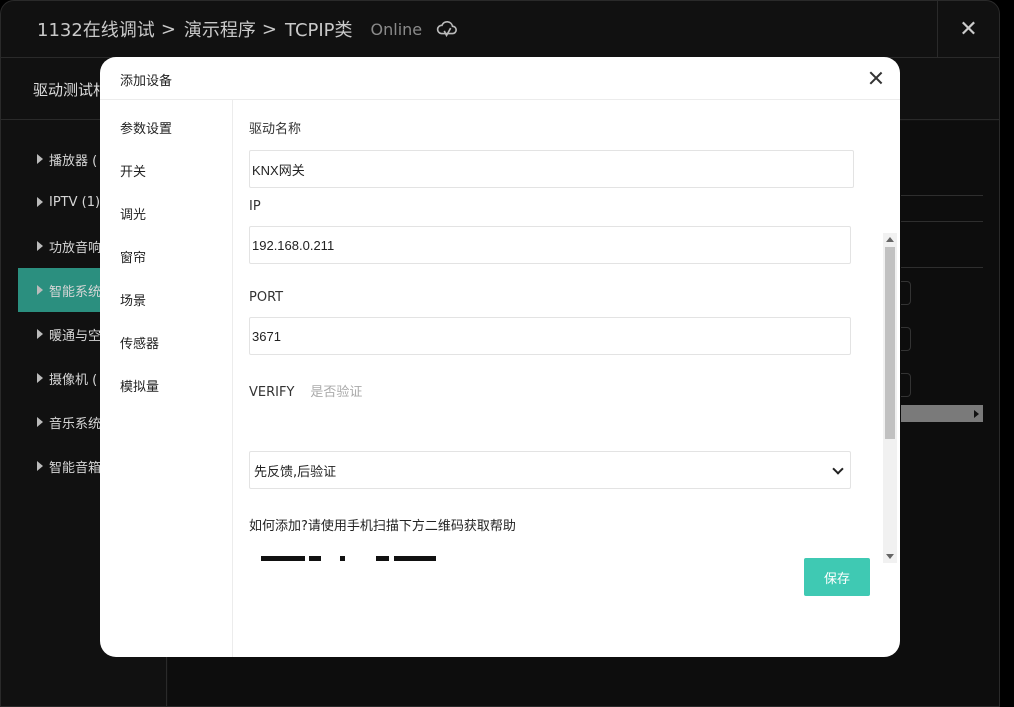 The height and width of the screenshot is (707, 1014). Describe the element at coordinates (73, 380) in the screenshot. I see `sidebar-item-label: 摄像机 (` at that location.